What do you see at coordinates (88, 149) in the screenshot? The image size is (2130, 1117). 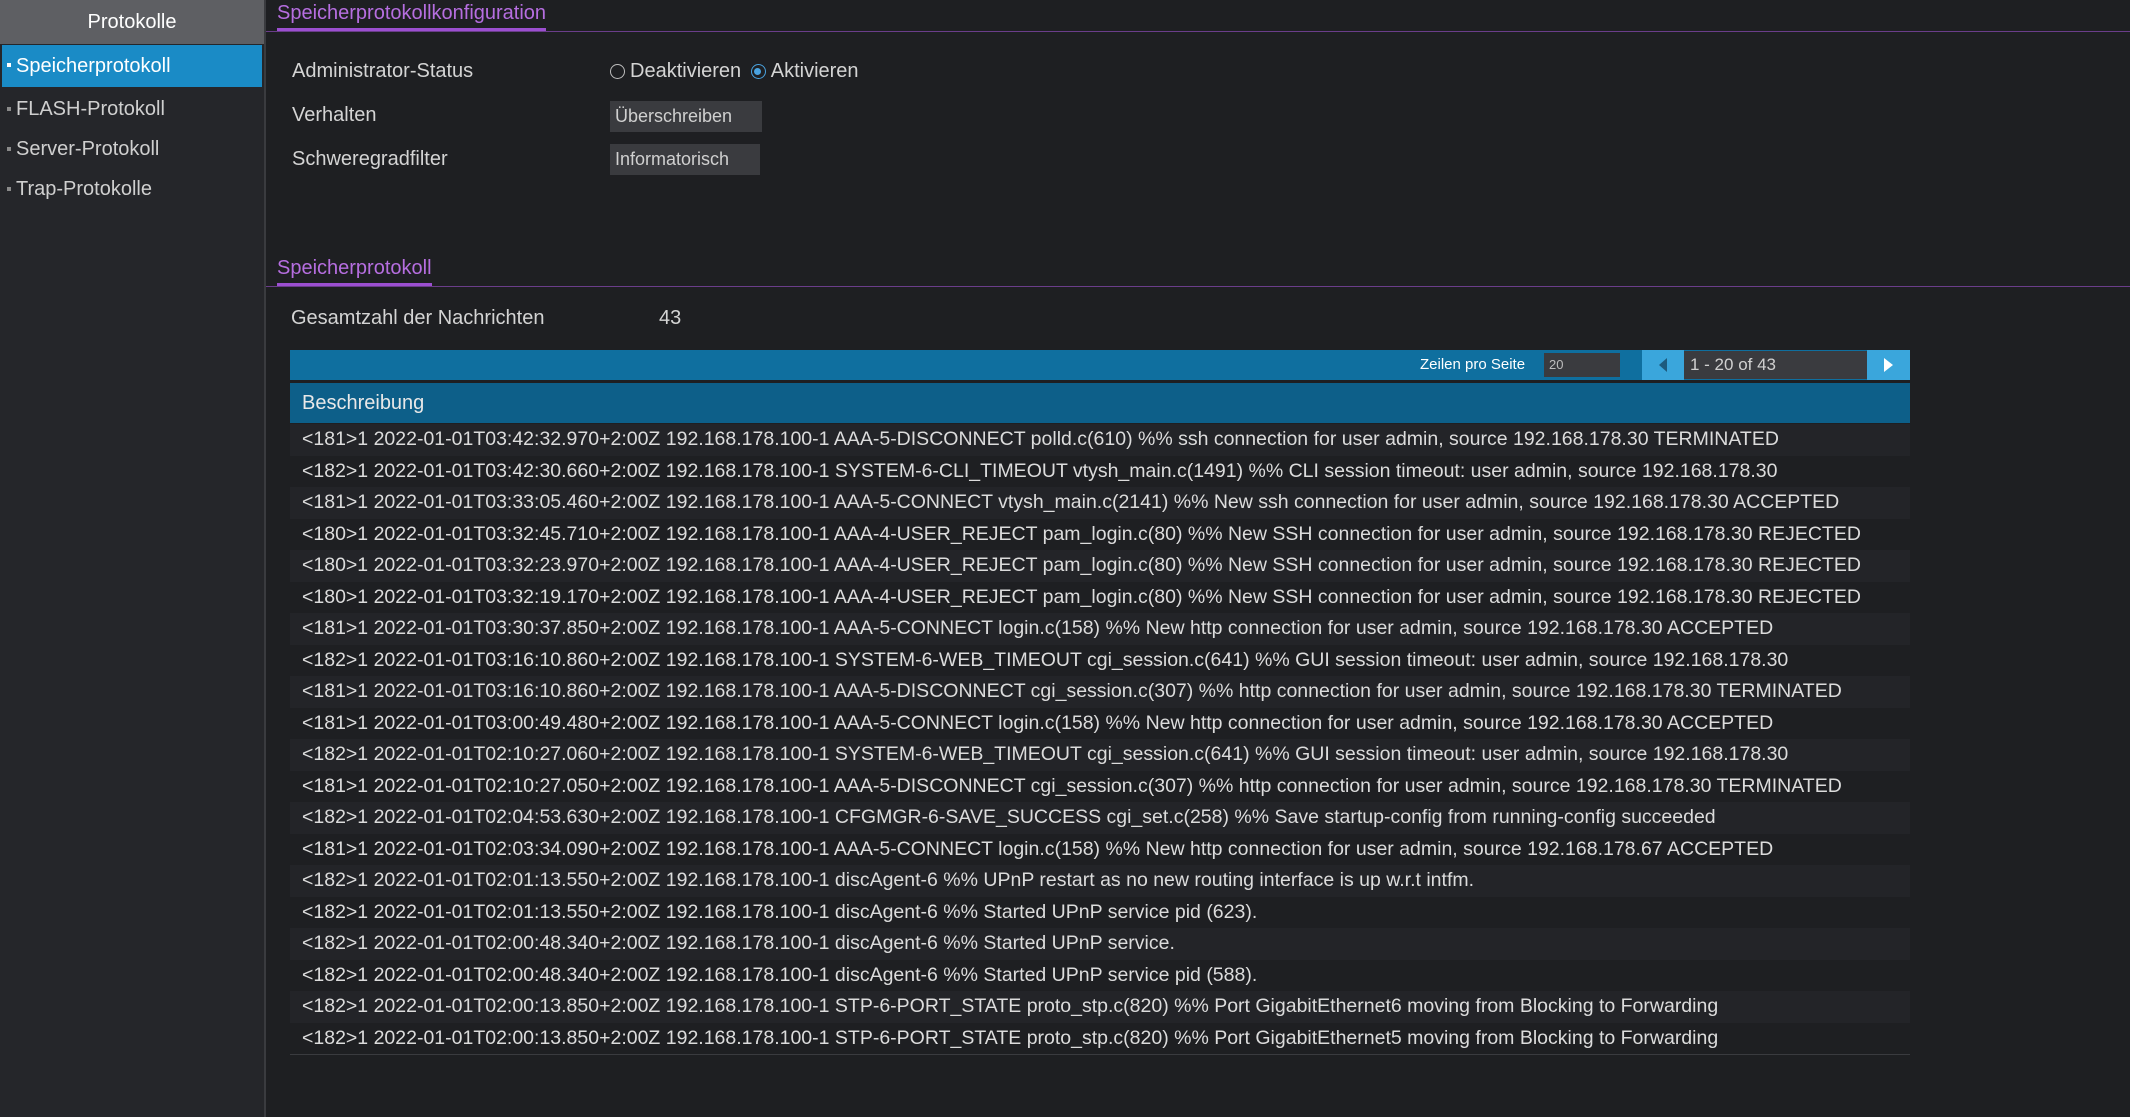 I see `sidebar-item-label: Server-Protokoll` at bounding box center [88, 149].